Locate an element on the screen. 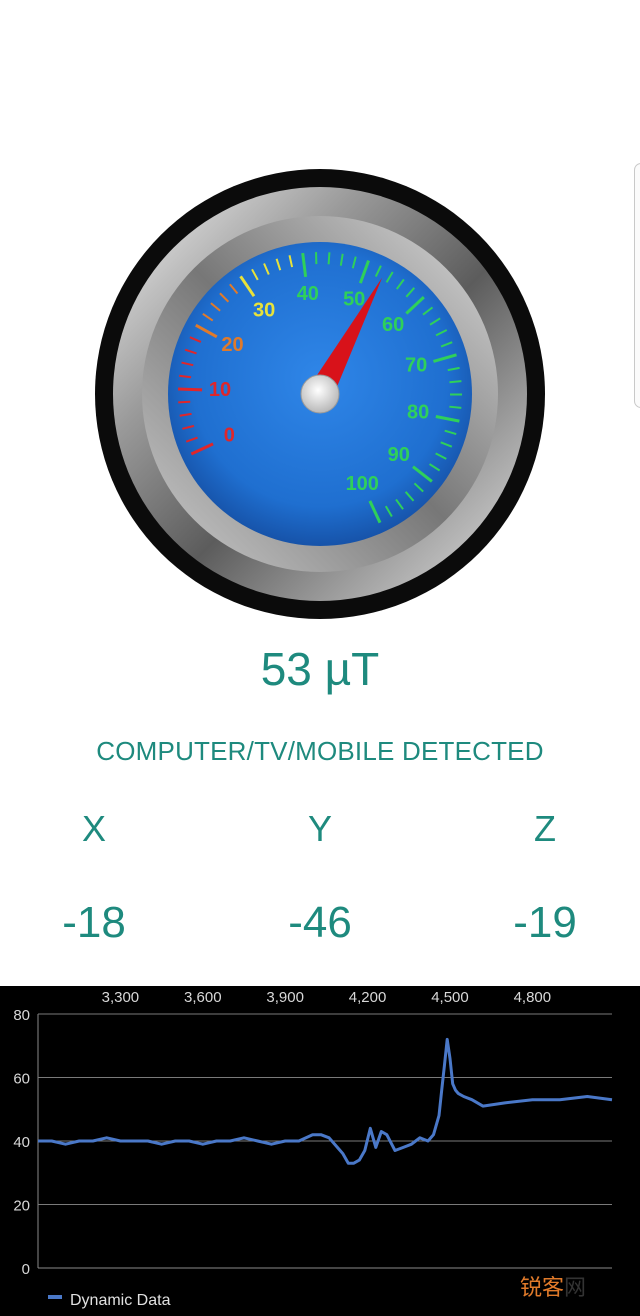 Image resolution: width=640 pixels, height=1316 pixels. field-strength-reading: 53 µT is located at coordinates (320, 669).